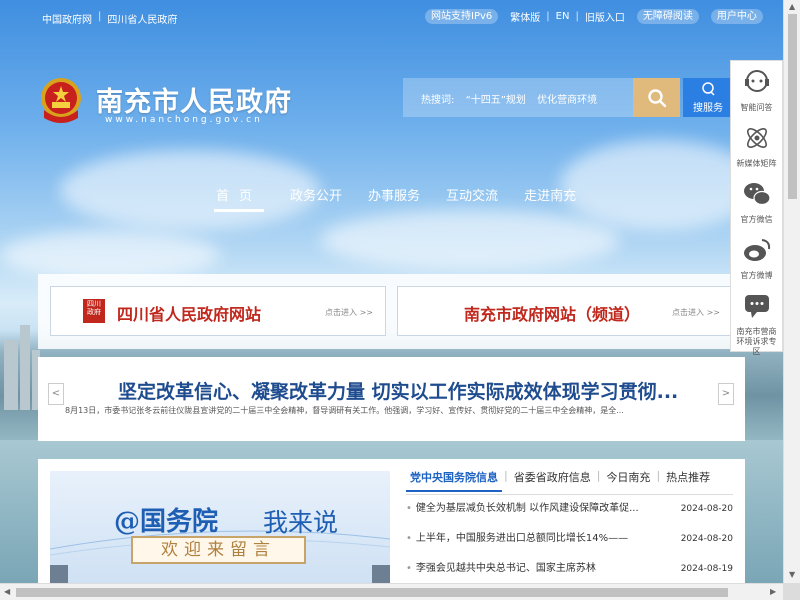 The width and height of the screenshot is (800, 600). What do you see at coordinates (94, 311) in the screenshot?
I see `sichuan-logo-icon: 四川 政府` at bounding box center [94, 311].